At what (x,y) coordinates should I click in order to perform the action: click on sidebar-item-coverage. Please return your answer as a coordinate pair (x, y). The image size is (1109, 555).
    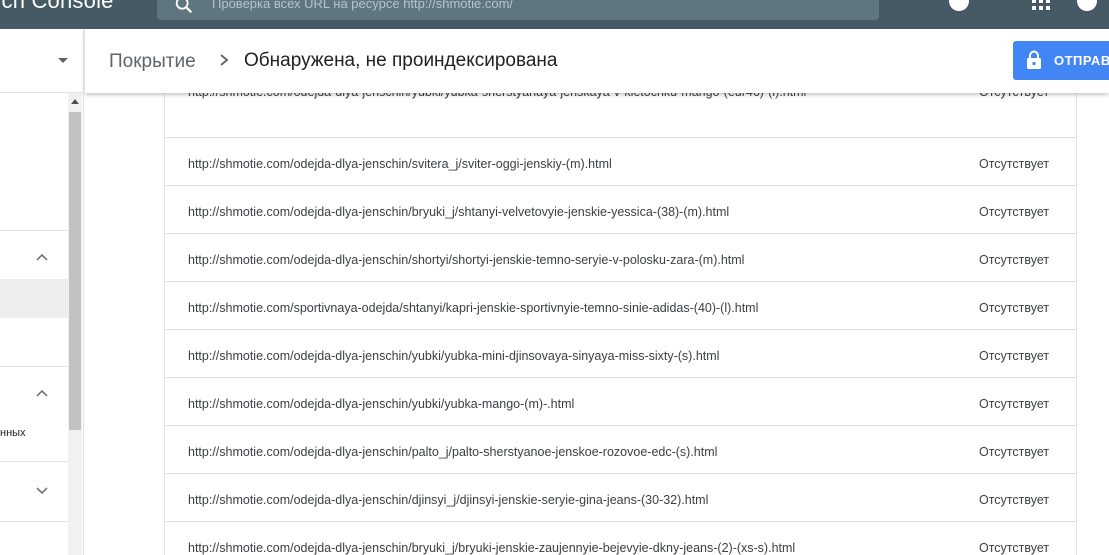
    Looking at the image, I should click on (34, 298).